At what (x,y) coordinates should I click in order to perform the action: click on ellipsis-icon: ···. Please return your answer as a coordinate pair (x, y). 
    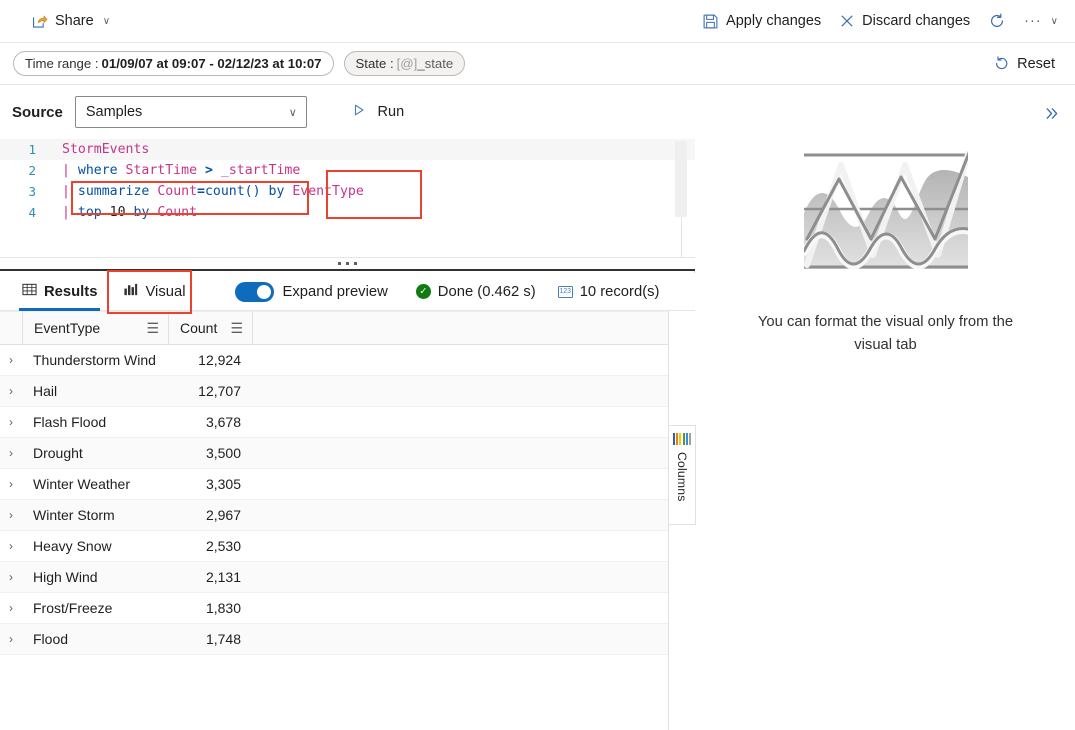
    Looking at the image, I should click on (1033, 21).